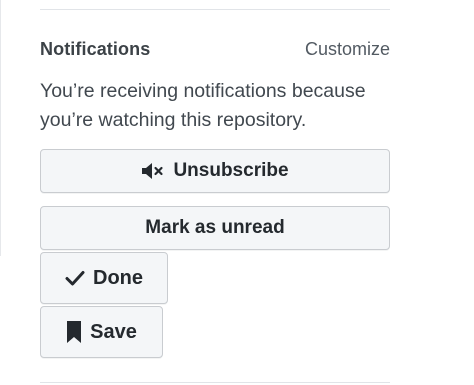 The height and width of the screenshot is (385, 474). What do you see at coordinates (74, 332) in the screenshot?
I see `bookmark-icon` at bounding box center [74, 332].